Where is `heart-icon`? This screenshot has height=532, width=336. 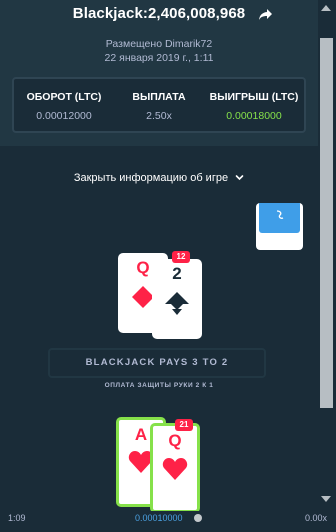
heart-icon is located at coordinates (175, 469).